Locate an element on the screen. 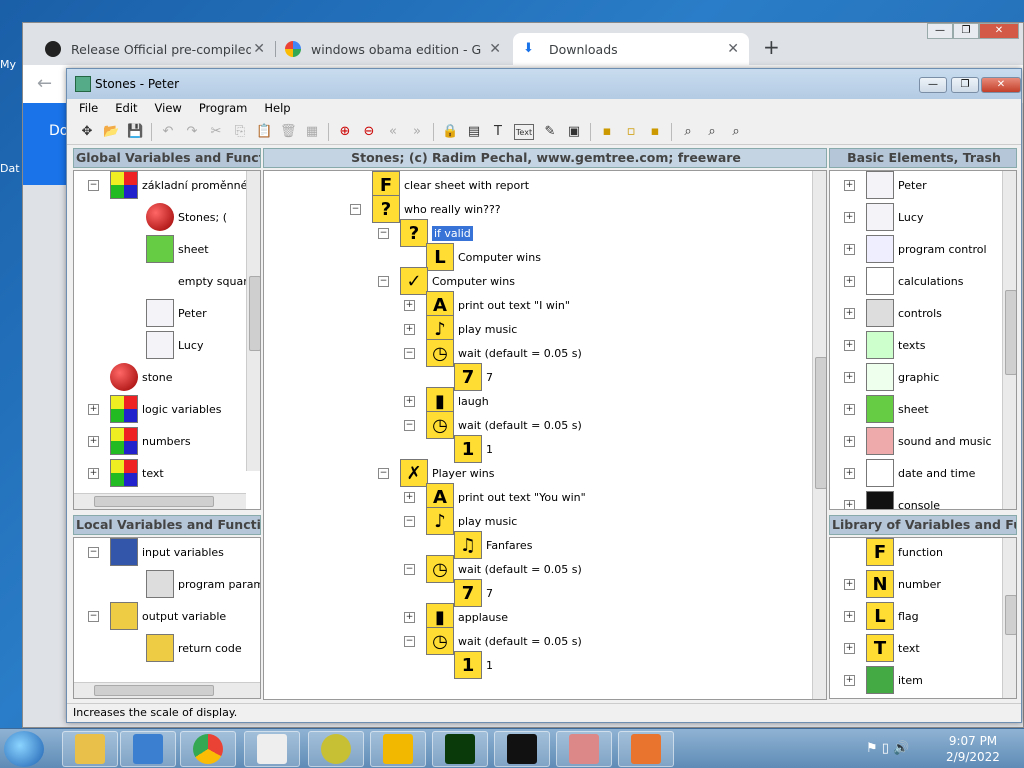  tree-item: controls is located at coordinates (904, 313).